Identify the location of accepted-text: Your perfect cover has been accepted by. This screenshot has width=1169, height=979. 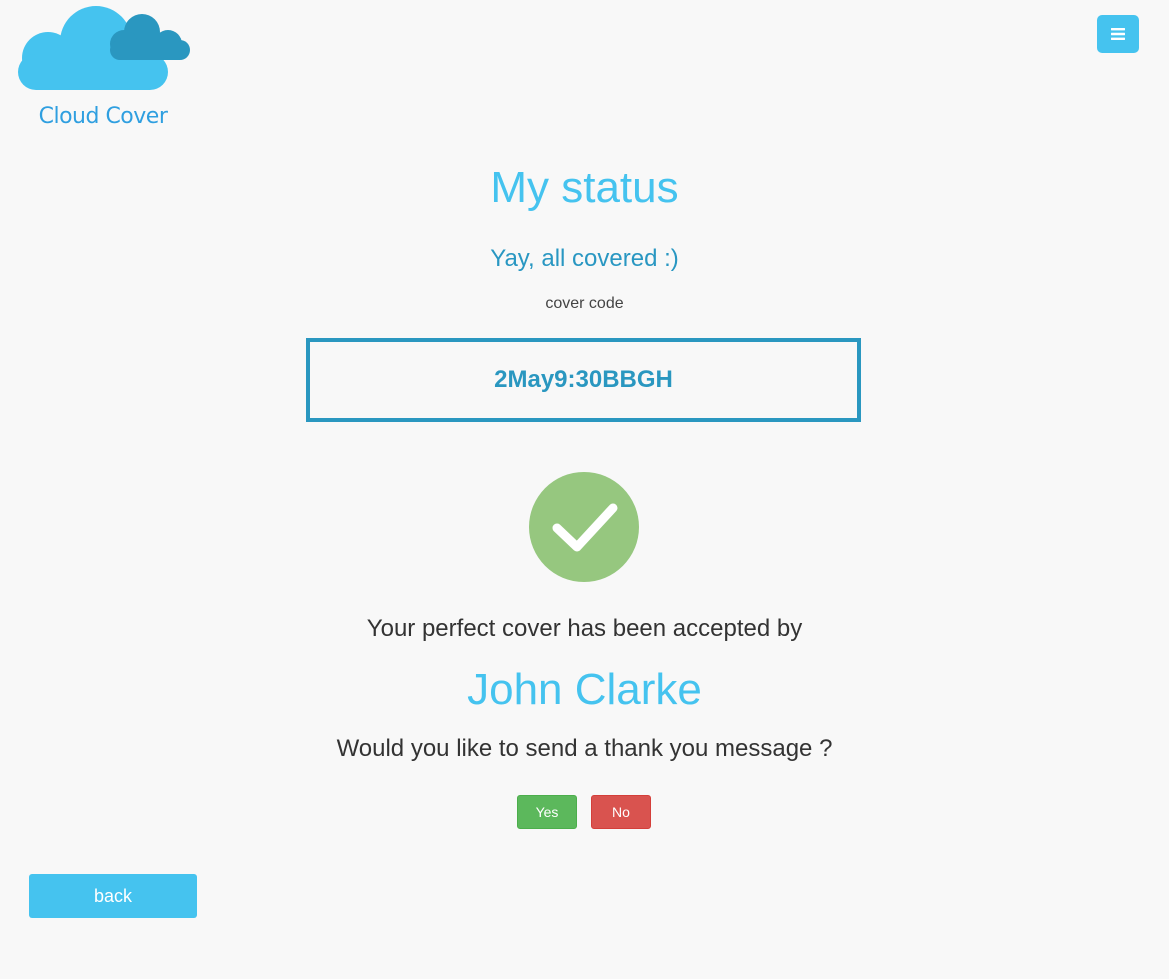
(584, 628).